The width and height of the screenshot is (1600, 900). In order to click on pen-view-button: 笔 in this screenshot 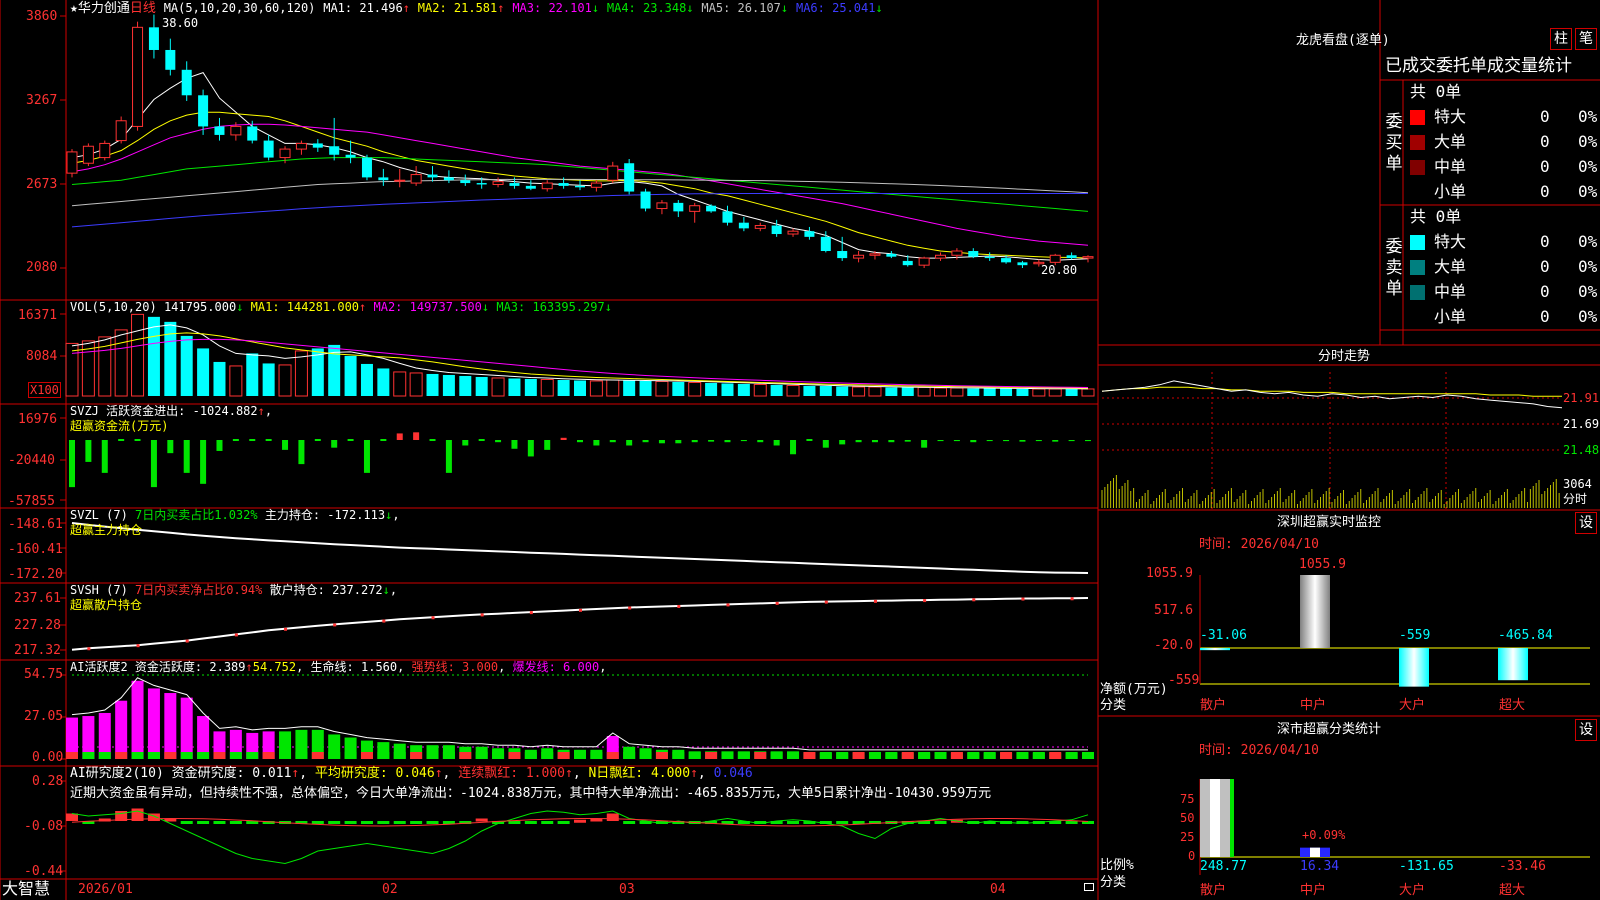, I will do `click(1586, 39)`.